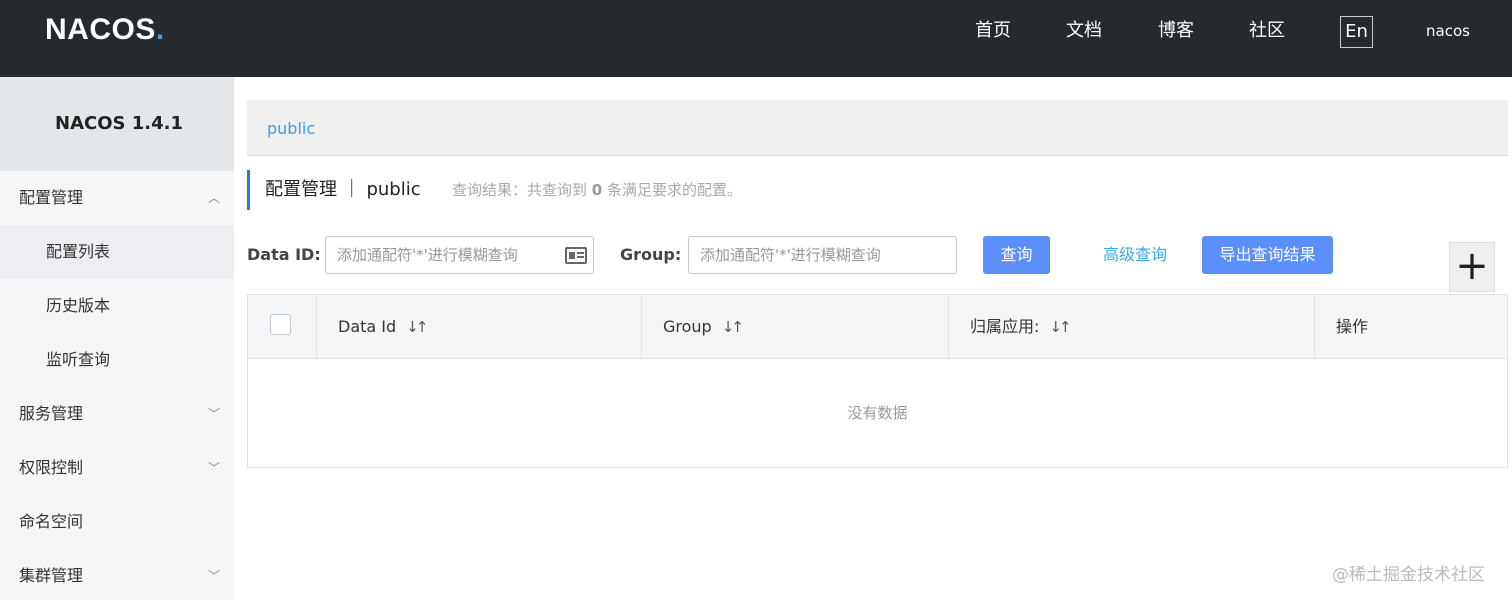 This screenshot has width=1512, height=603. What do you see at coordinates (117, 306) in the screenshot?
I see `sidebar-item-history: 历史版本` at bounding box center [117, 306].